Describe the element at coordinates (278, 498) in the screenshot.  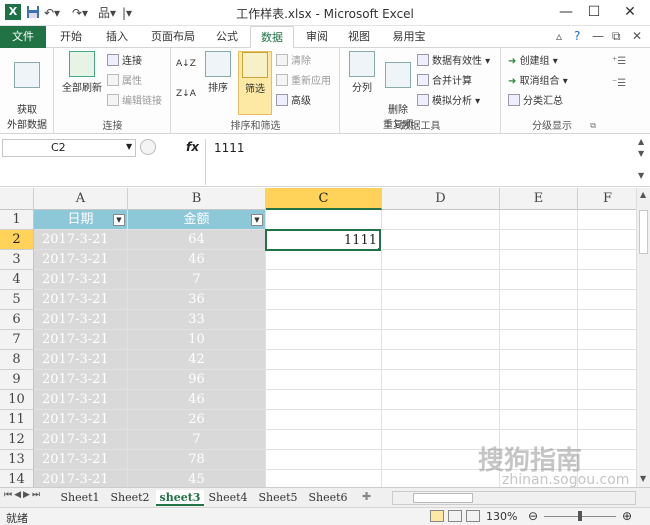
I see `sheet-tab-sheet5: Sheet5` at that location.